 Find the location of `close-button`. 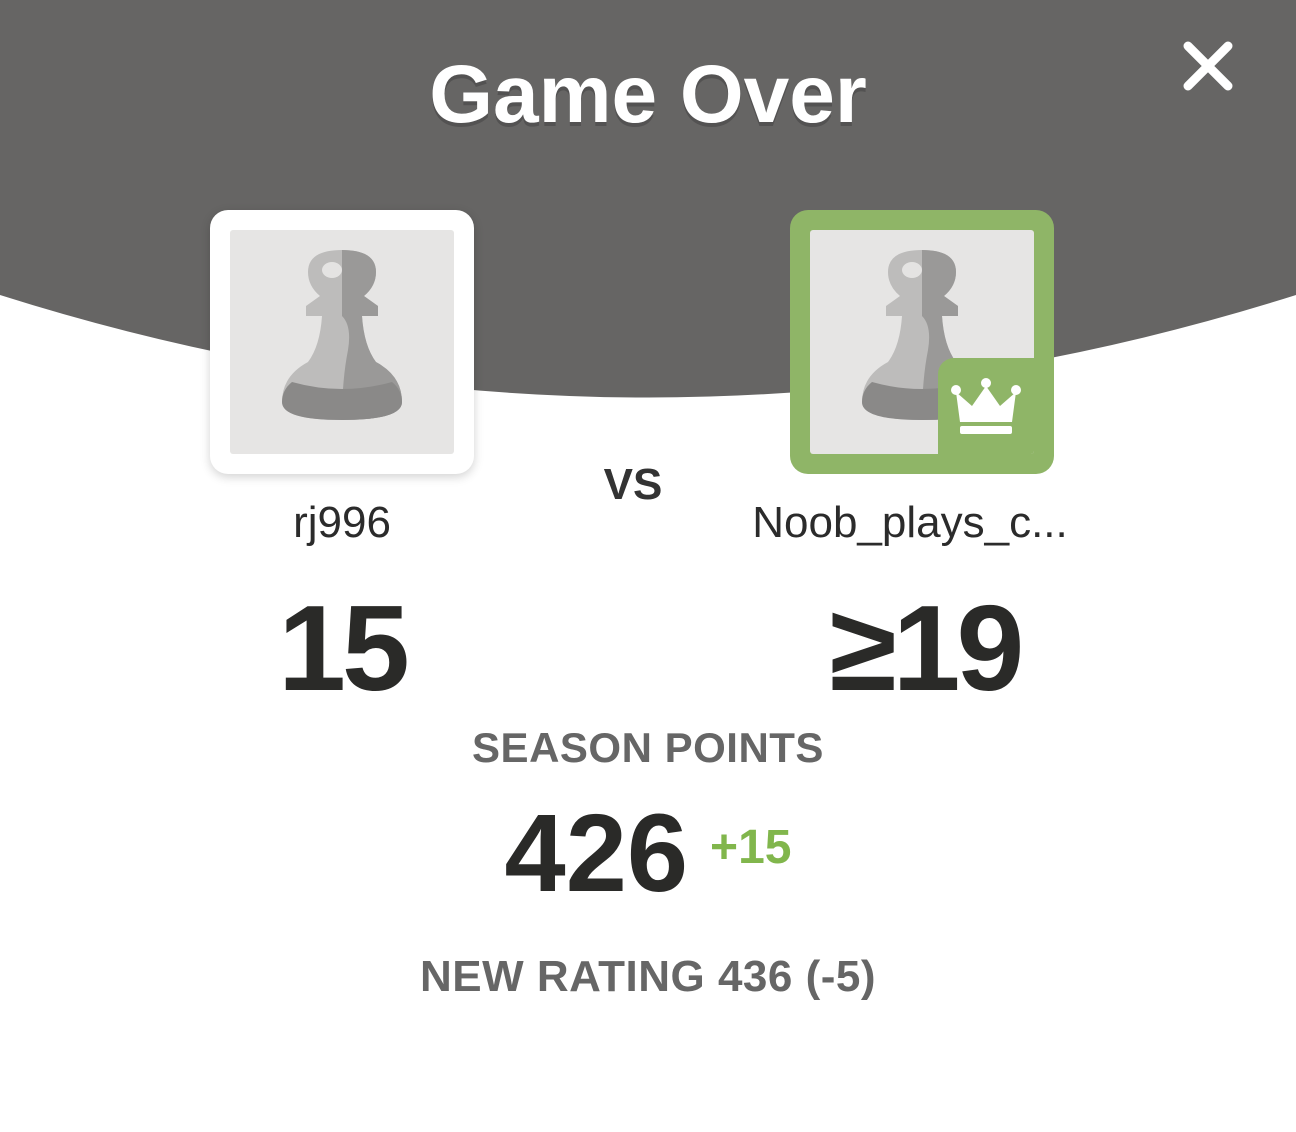

close-button is located at coordinates (1208, 66).